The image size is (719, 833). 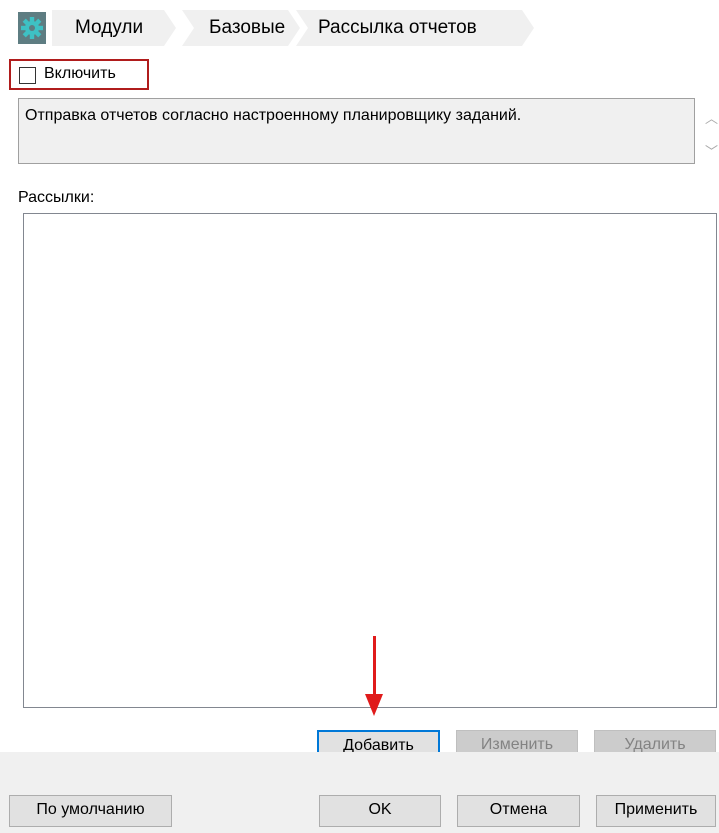 I want to click on enable-checkbox, so click(x=27, y=75).